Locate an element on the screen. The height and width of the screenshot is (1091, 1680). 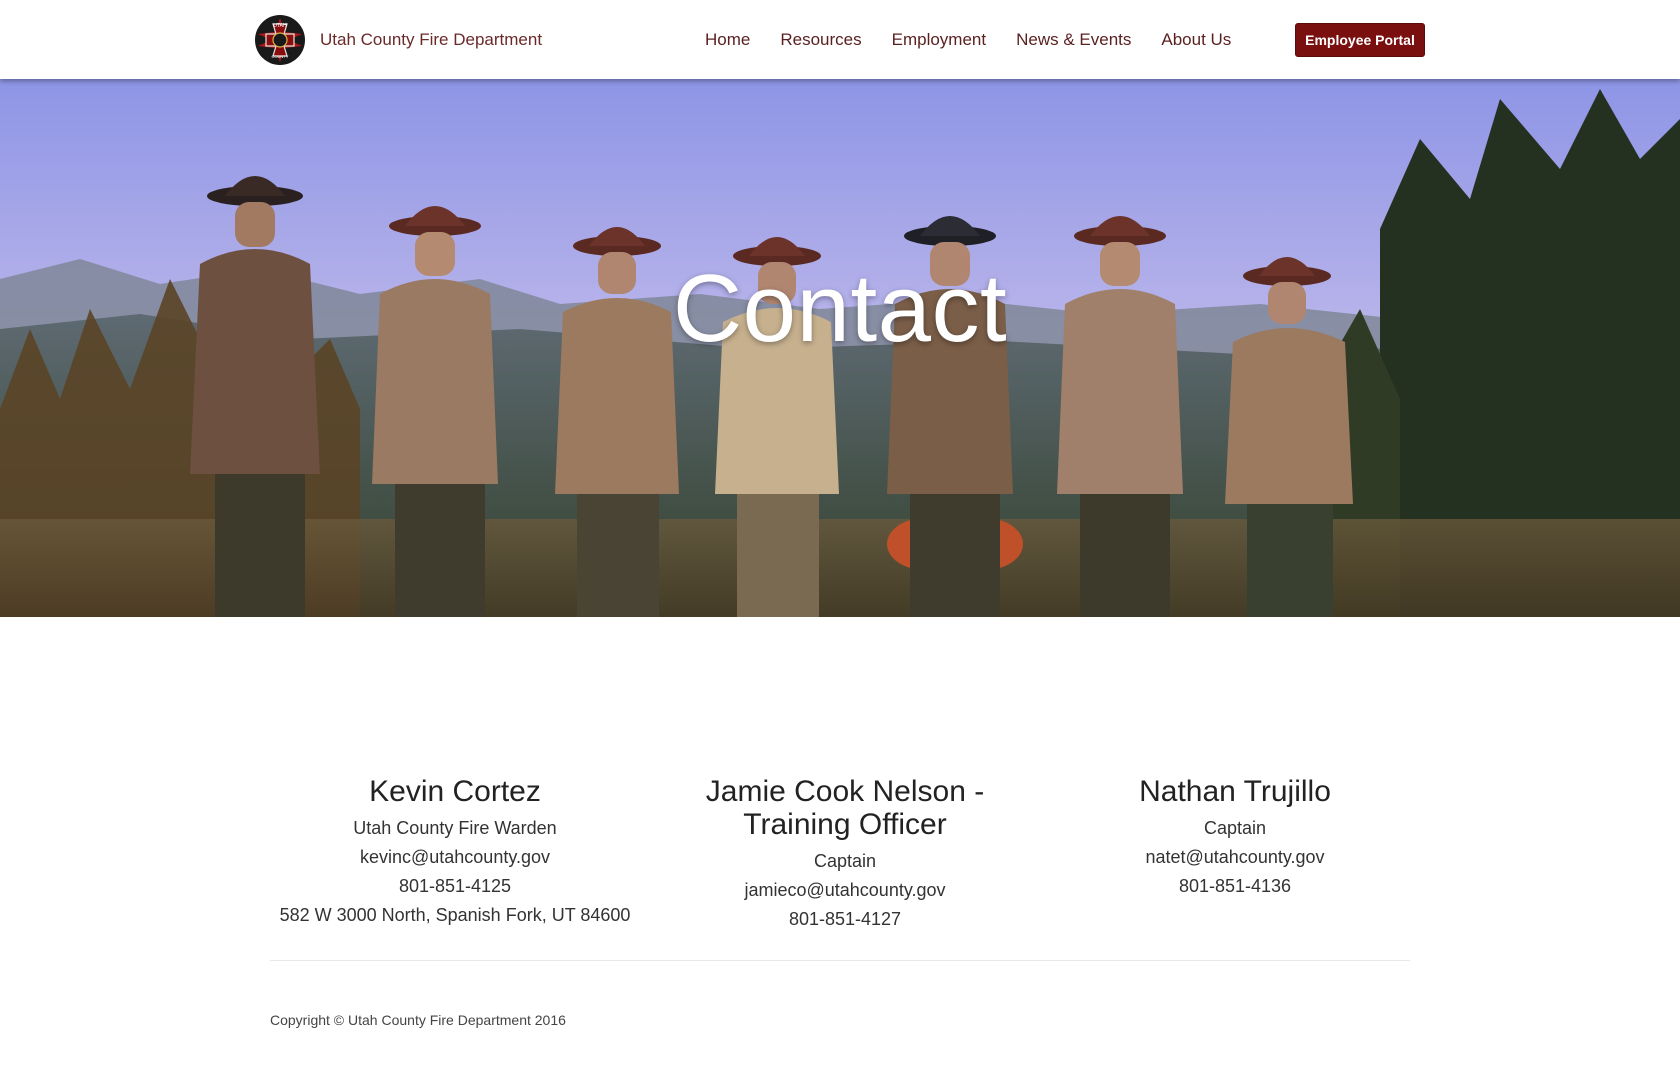
nav-item-resources: Resources is located at coordinates (820, 40).